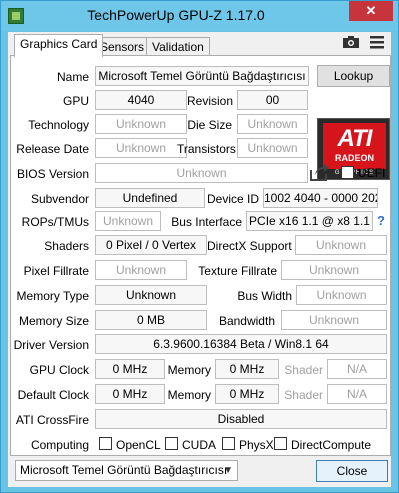 This screenshot has height=493, width=399. I want to click on cuda-label: CUDA, so click(199, 445).